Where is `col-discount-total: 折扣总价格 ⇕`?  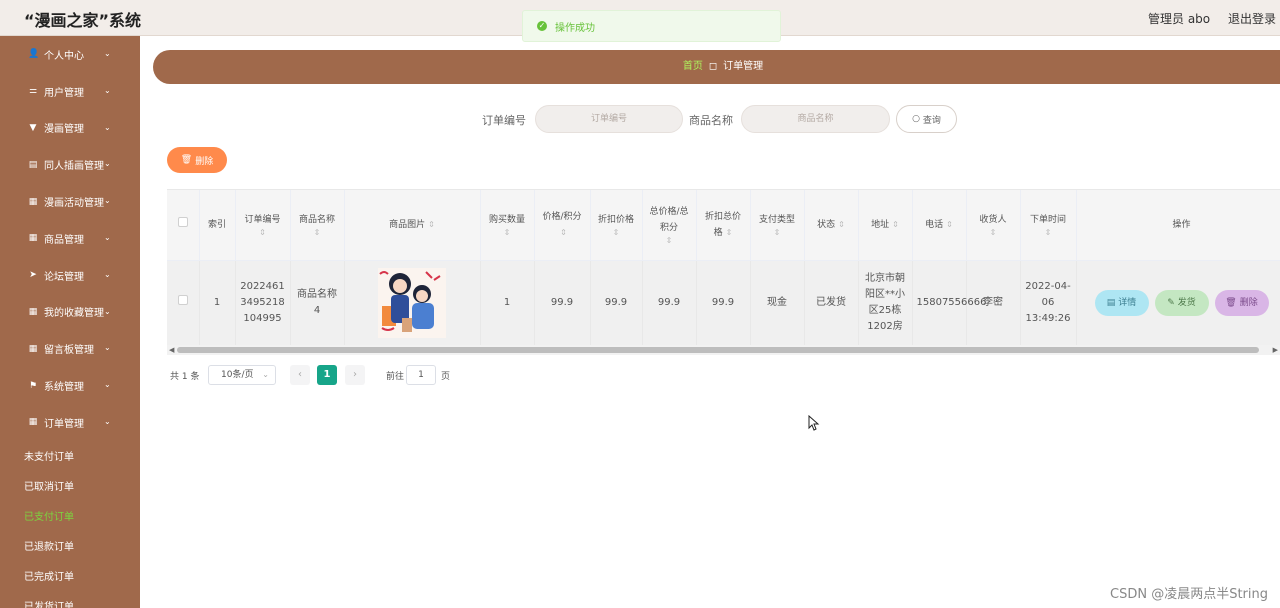
col-discount-total: 折扣总价格 ⇕ is located at coordinates (723, 225).